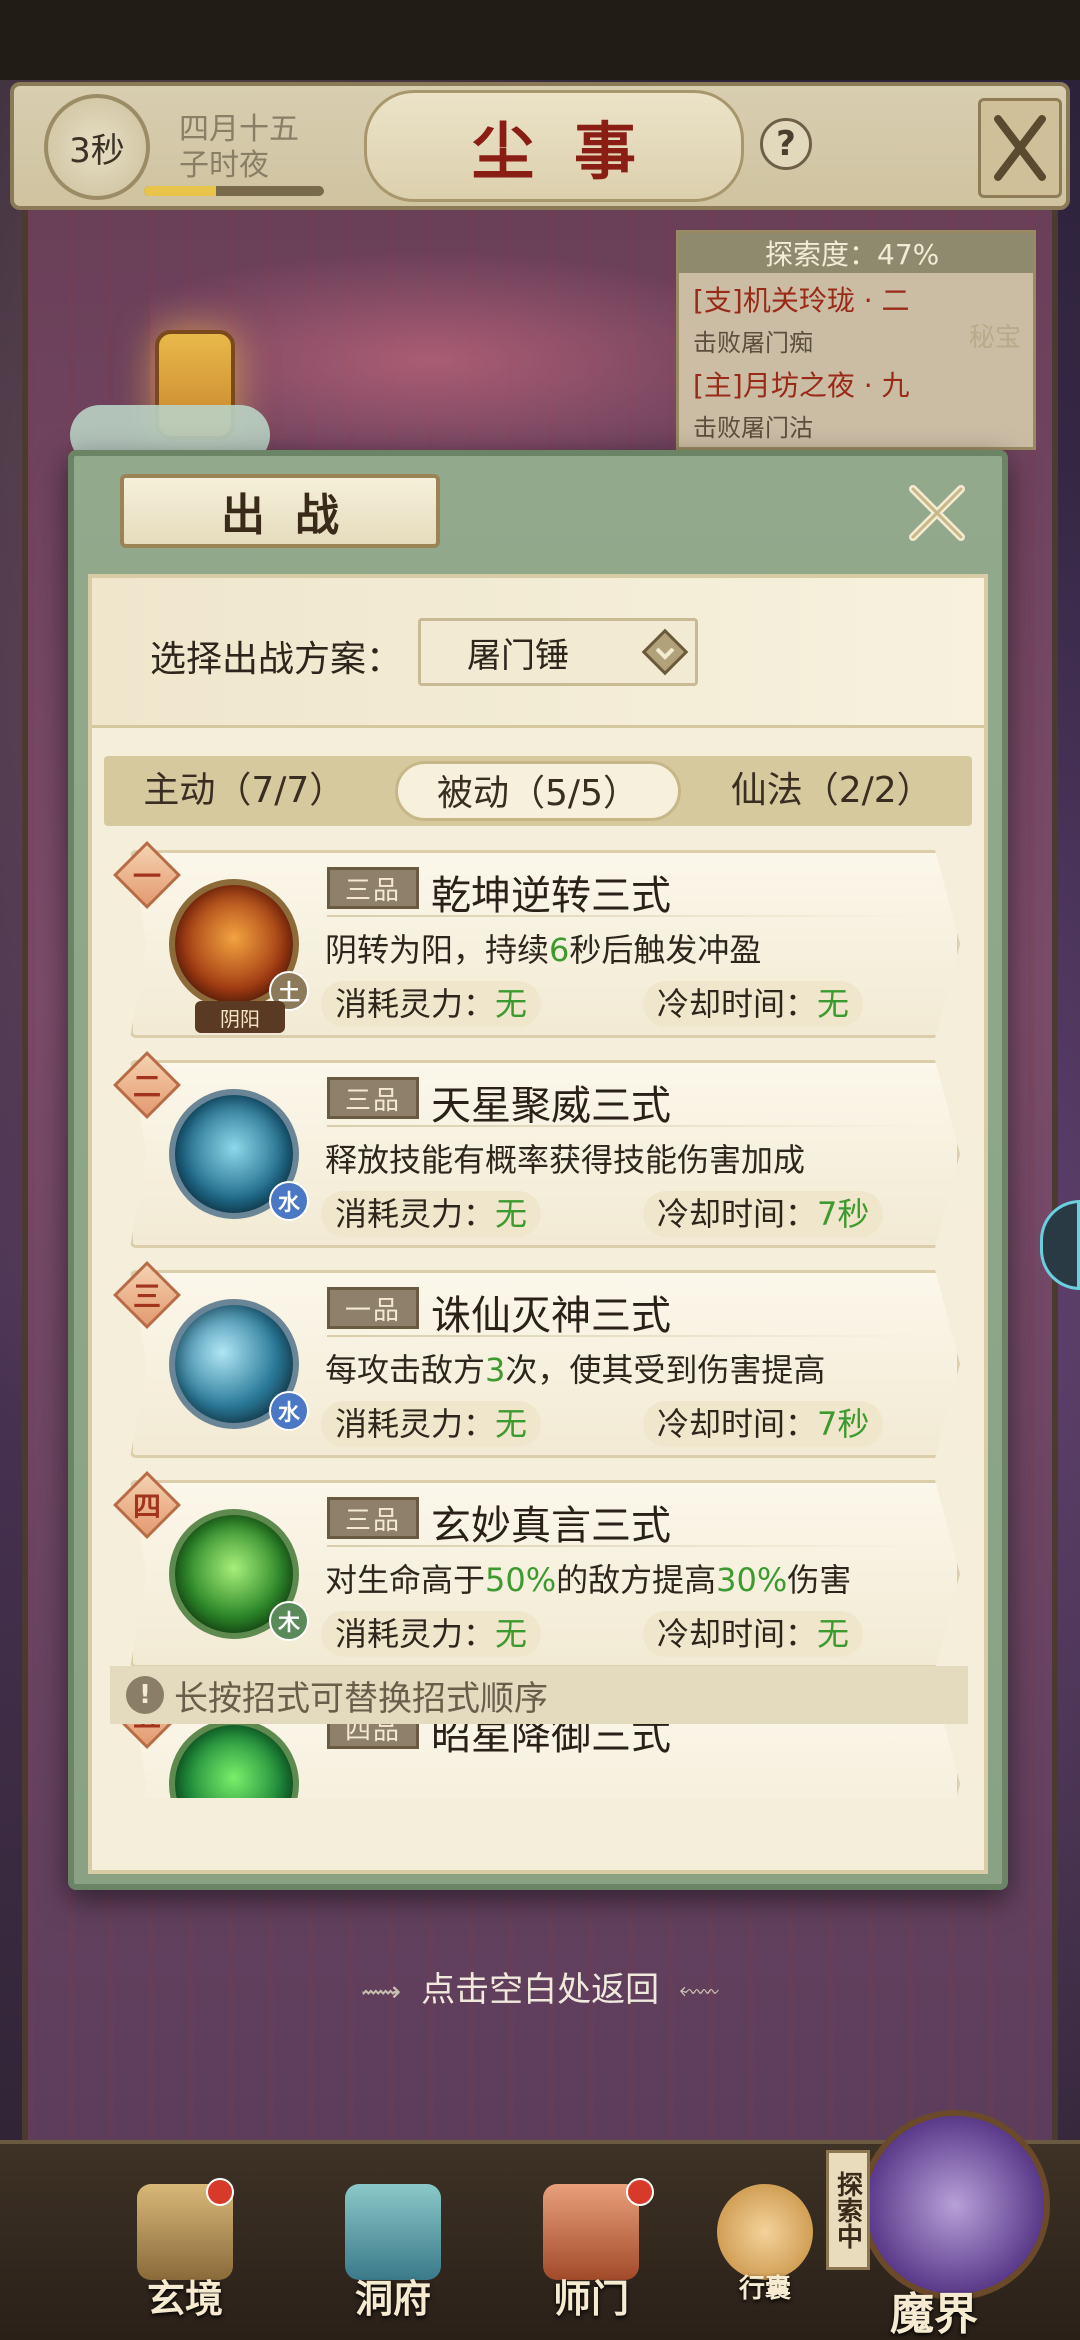 The width and height of the screenshot is (1080, 2340). Describe the element at coordinates (97, 150) in the screenshot. I see `timer-text: 3秒` at that location.